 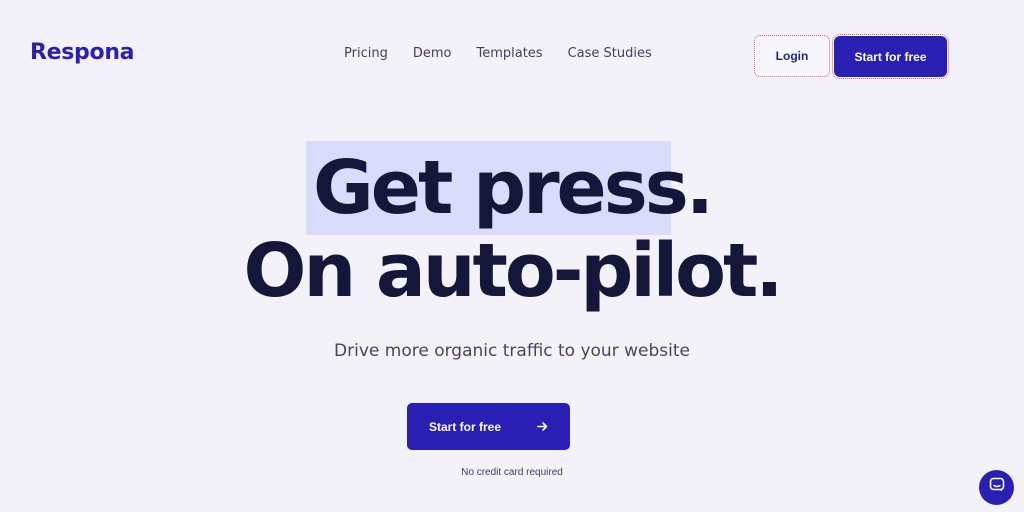 I want to click on cta-label: Start for free, so click(x=465, y=426).